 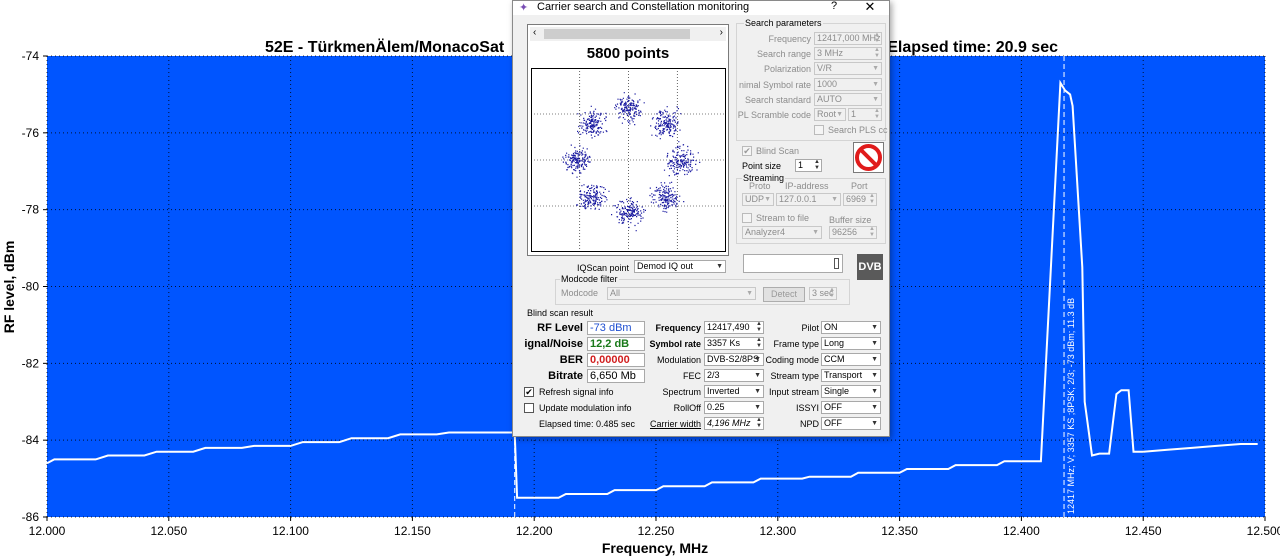 What do you see at coordinates (524, 8) in the screenshot?
I see `wand-icon: ✦` at bounding box center [524, 8].